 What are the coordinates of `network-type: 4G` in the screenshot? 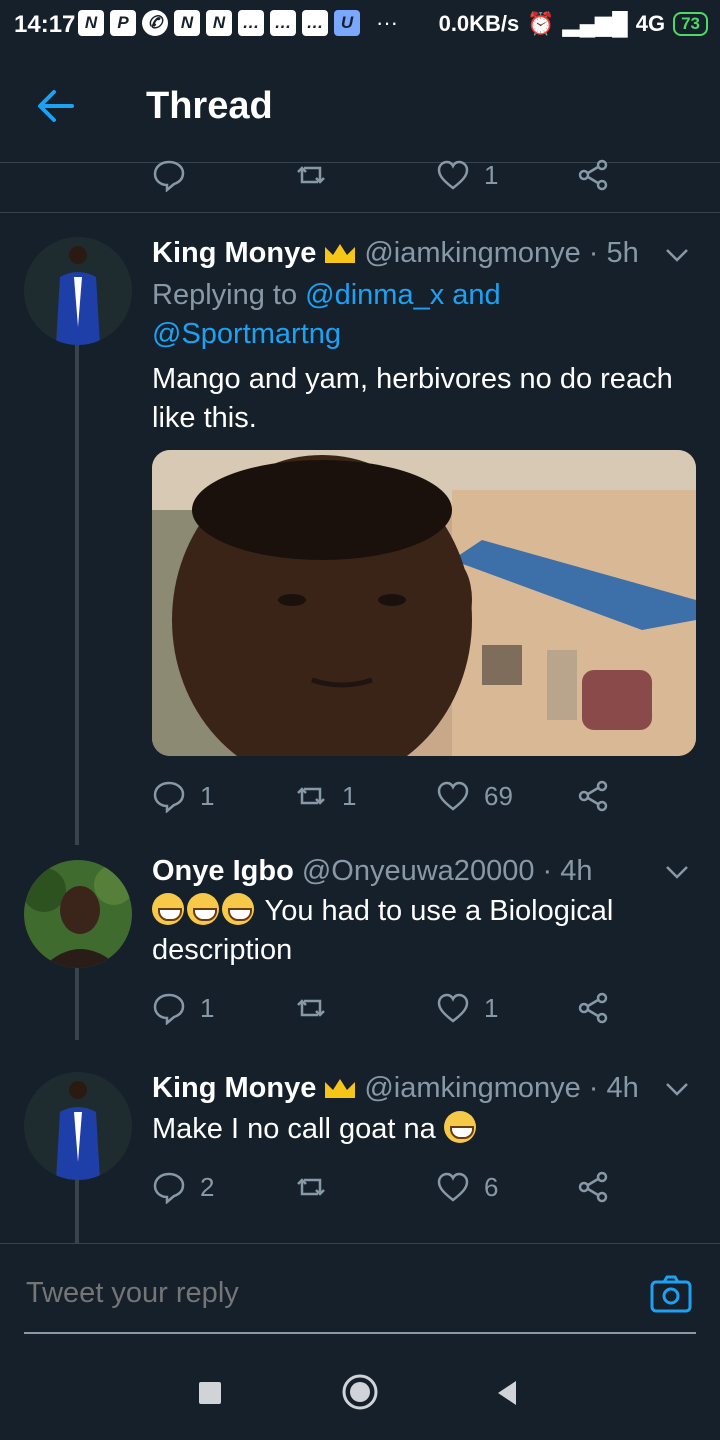 It's located at (650, 23).